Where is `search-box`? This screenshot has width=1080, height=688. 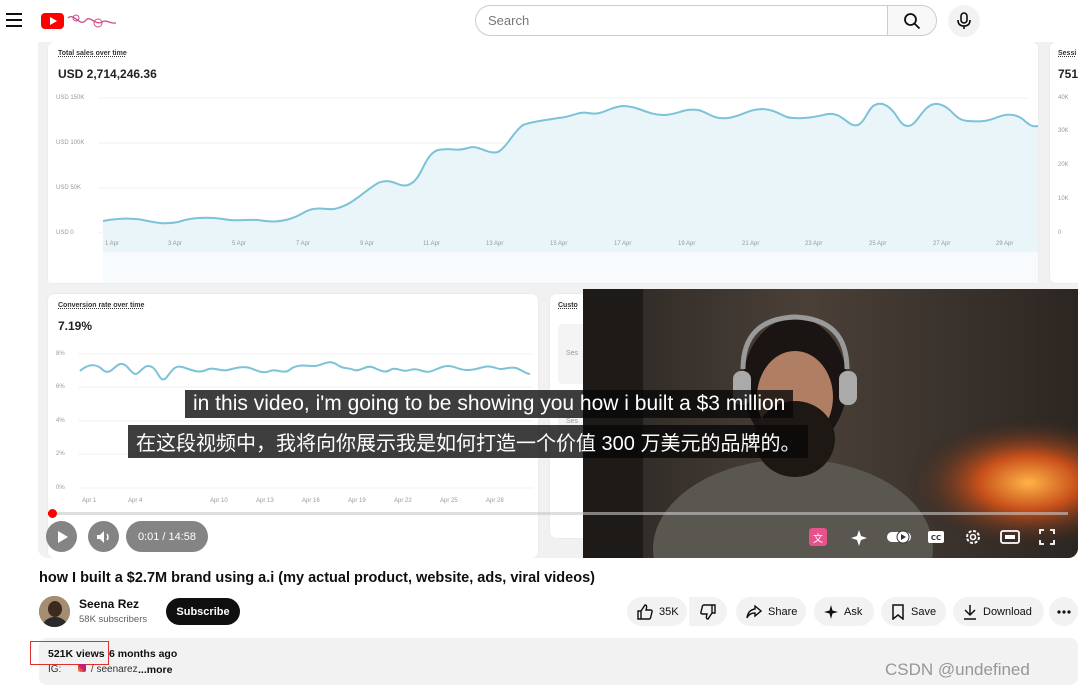 search-box is located at coordinates (681, 20).